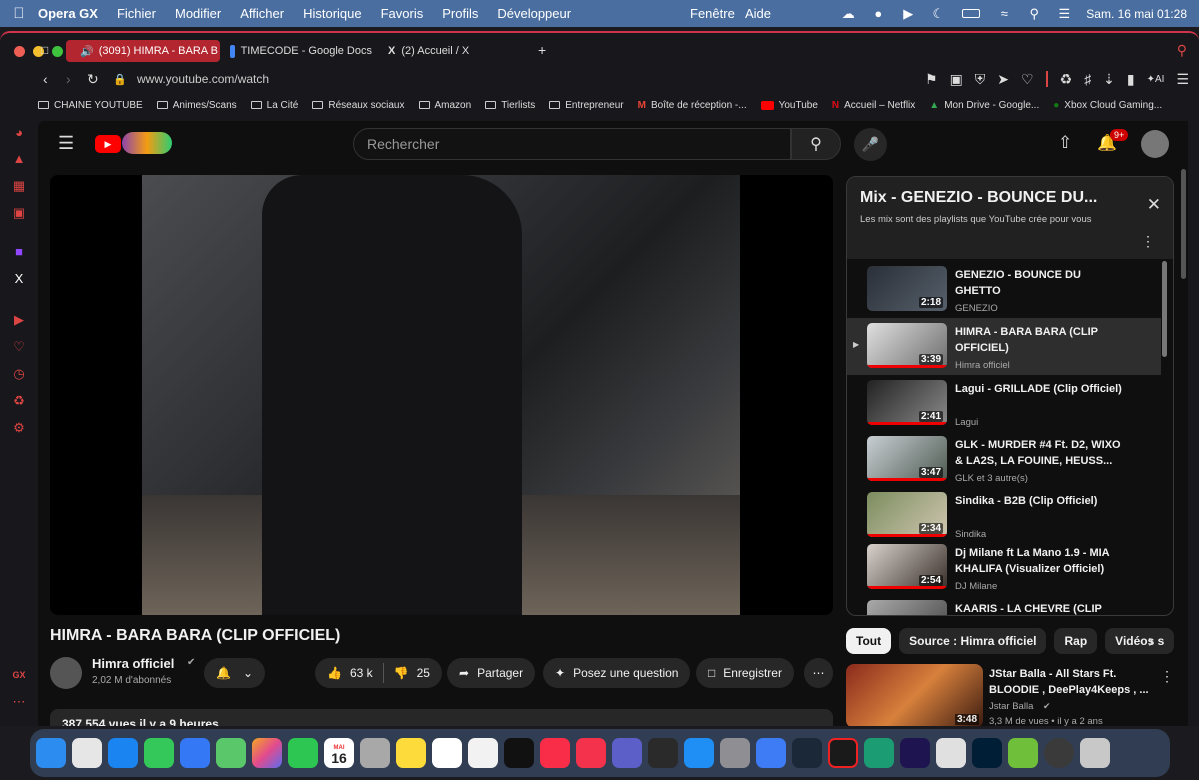  What do you see at coordinates (1064, 14) in the screenshot?
I see `control-center-icon: ☰` at bounding box center [1064, 14].